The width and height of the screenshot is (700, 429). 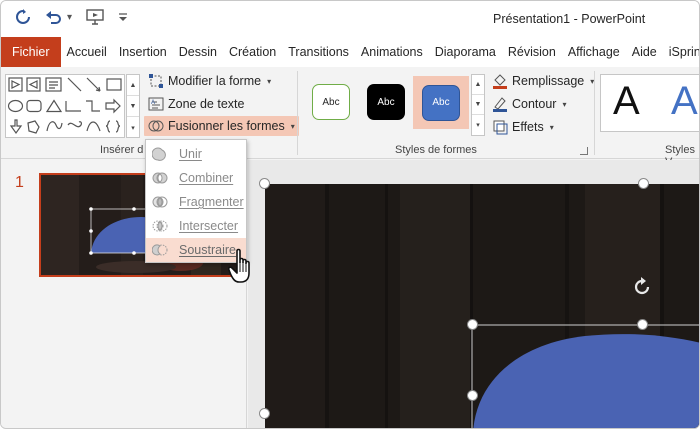 I want to click on tab-animations: Animations, so click(x=392, y=52).